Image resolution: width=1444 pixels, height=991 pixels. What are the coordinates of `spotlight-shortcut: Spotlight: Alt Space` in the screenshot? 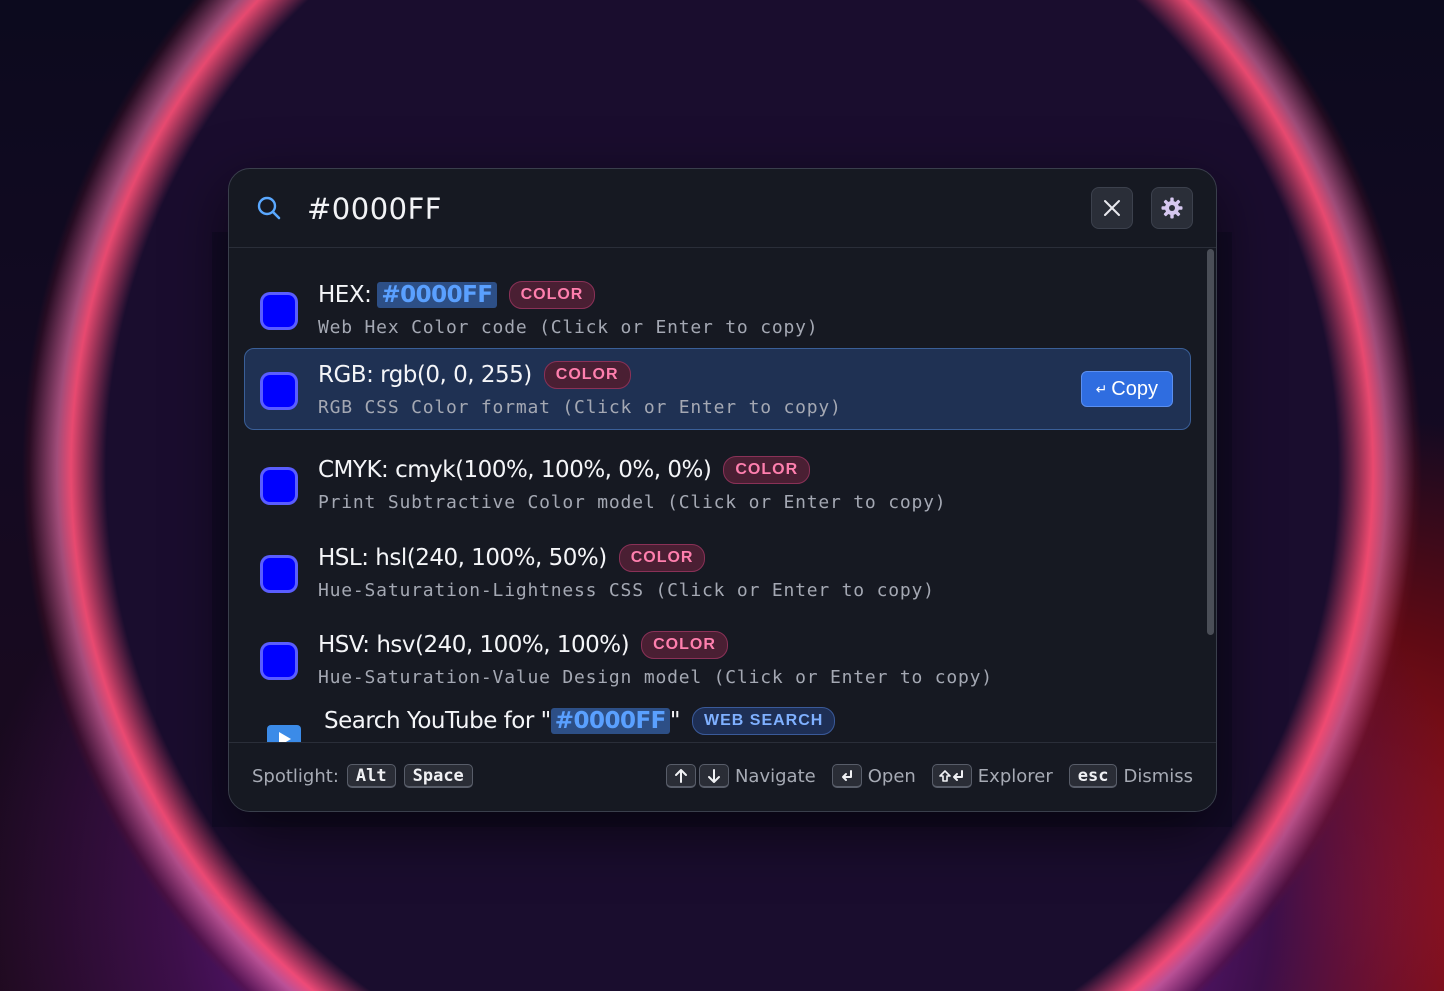 It's located at (362, 776).